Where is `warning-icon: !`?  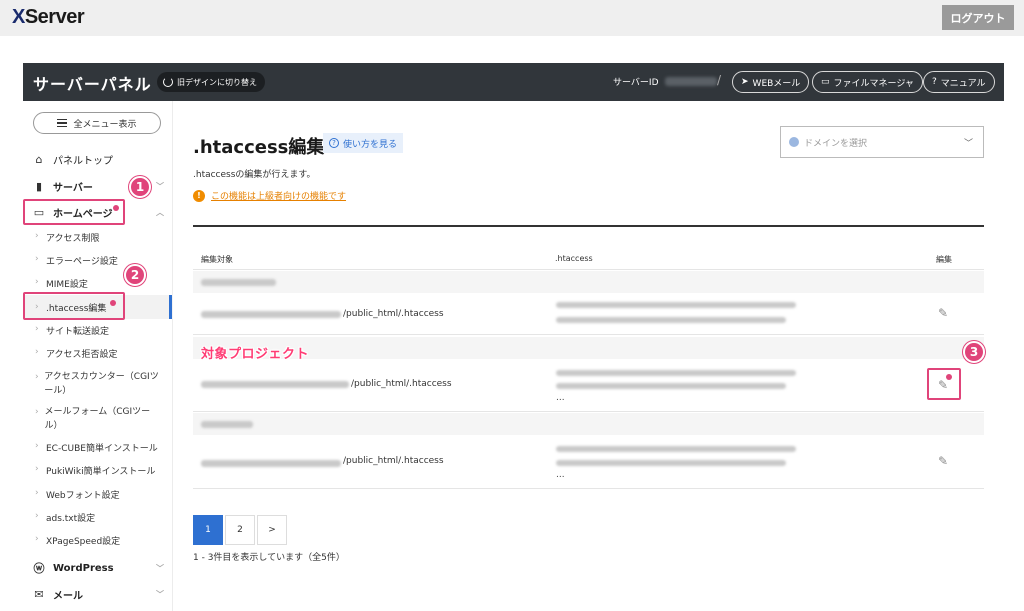
warning-icon: ! is located at coordinates (199, 195).